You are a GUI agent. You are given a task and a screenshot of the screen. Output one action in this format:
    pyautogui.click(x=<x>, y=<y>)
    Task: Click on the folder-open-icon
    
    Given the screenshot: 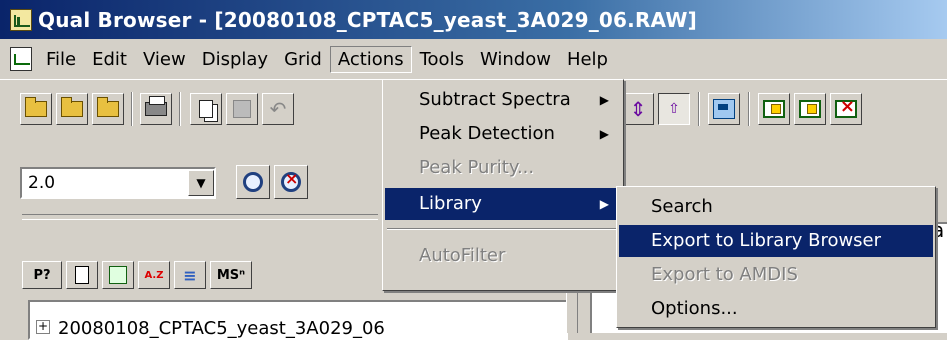 What is the action you would take?
    pyautogui.click(x=36, y=107)
    